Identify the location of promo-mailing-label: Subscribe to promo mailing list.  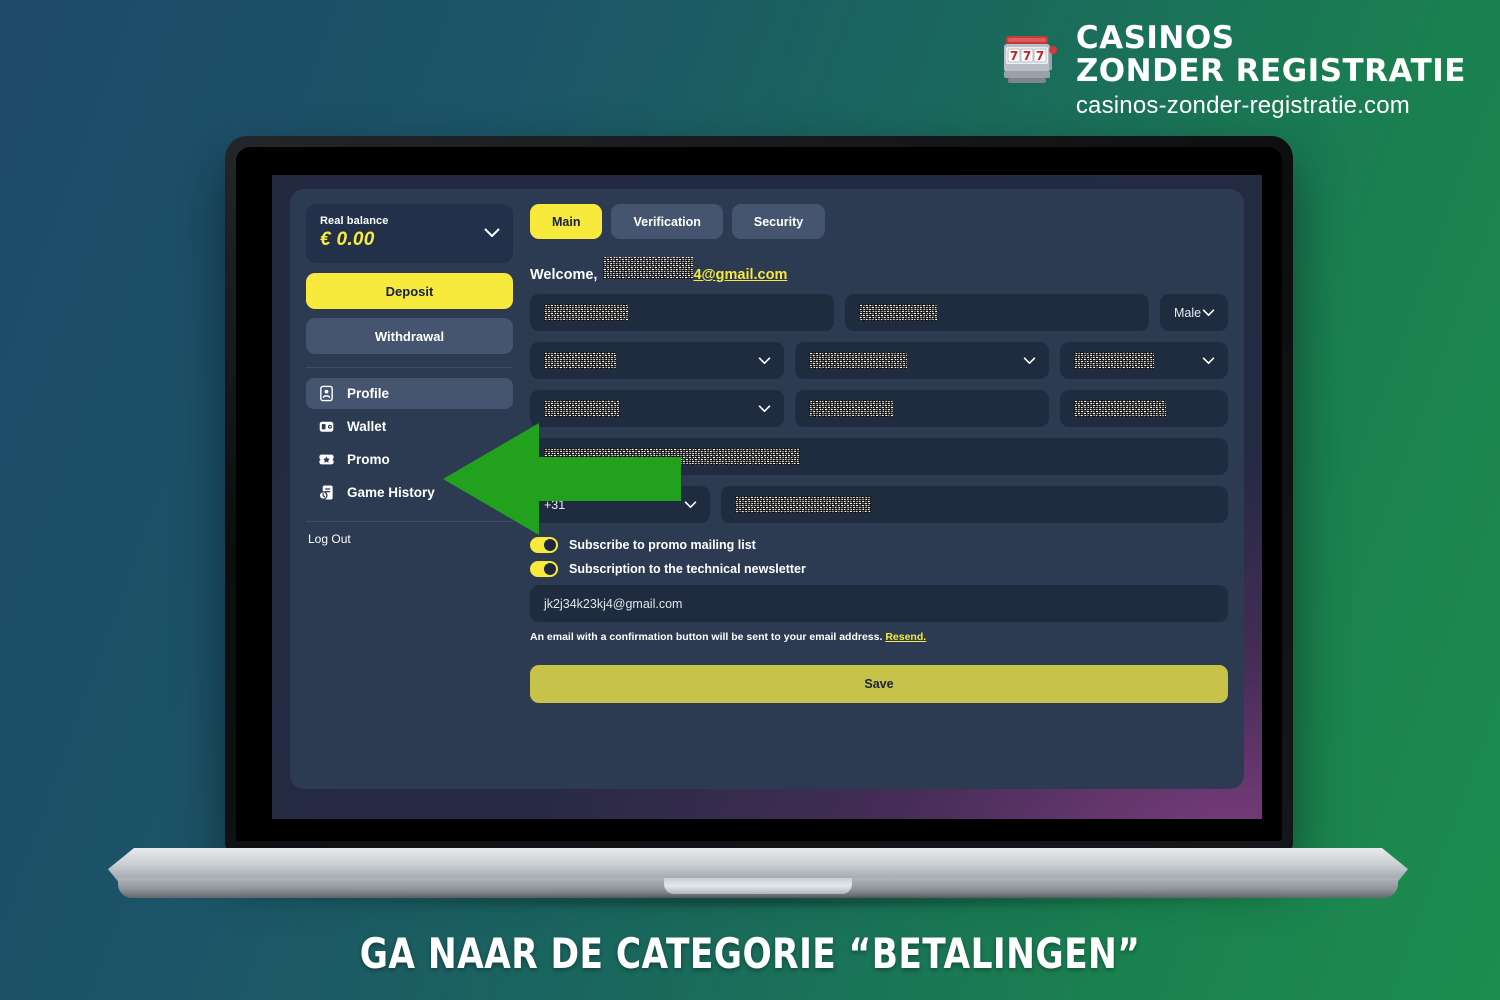
(662, 545).